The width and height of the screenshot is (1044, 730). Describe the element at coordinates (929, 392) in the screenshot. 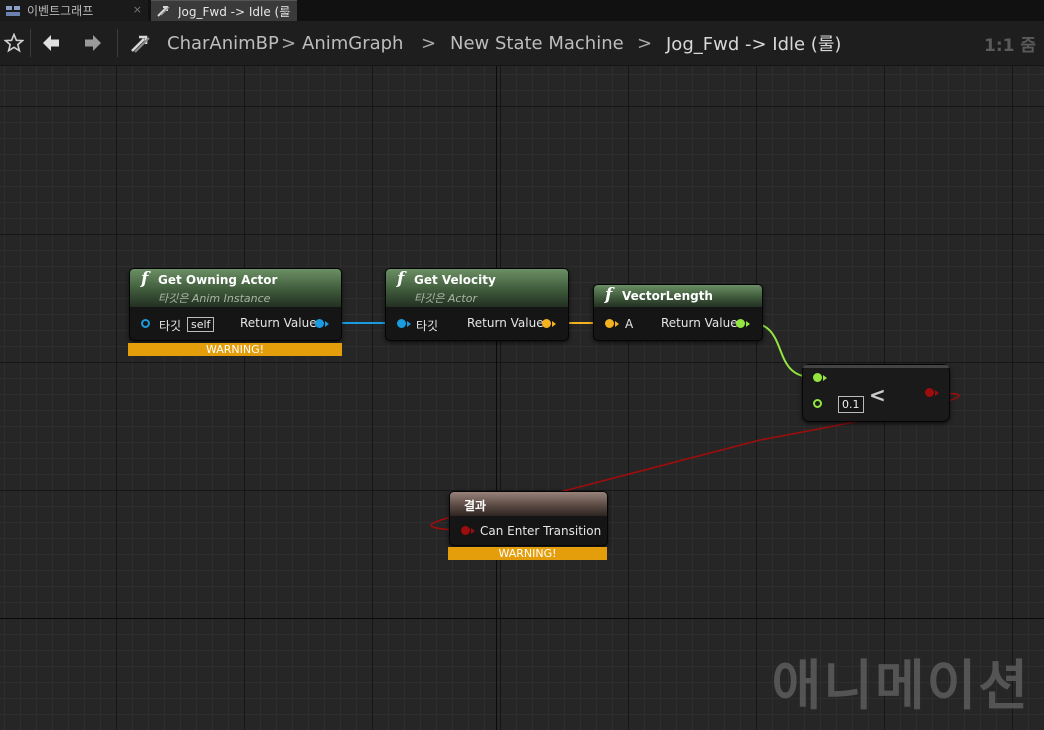

I see `bool-pin-output` at that location.